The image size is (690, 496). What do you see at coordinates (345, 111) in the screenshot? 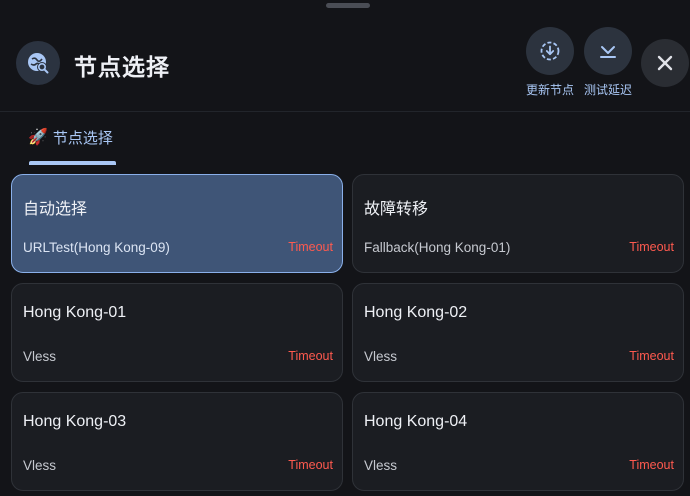
I see `header-divider` at bounding box center [345, 111].